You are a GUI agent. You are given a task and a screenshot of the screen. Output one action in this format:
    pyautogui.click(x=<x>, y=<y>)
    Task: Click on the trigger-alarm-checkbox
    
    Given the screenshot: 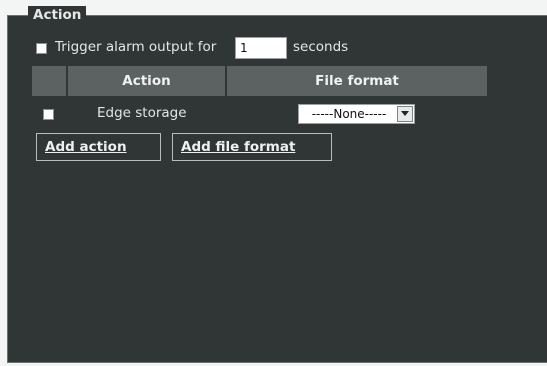 What is the action you would take?
    pyautogui.click(x=41, y=48)
    